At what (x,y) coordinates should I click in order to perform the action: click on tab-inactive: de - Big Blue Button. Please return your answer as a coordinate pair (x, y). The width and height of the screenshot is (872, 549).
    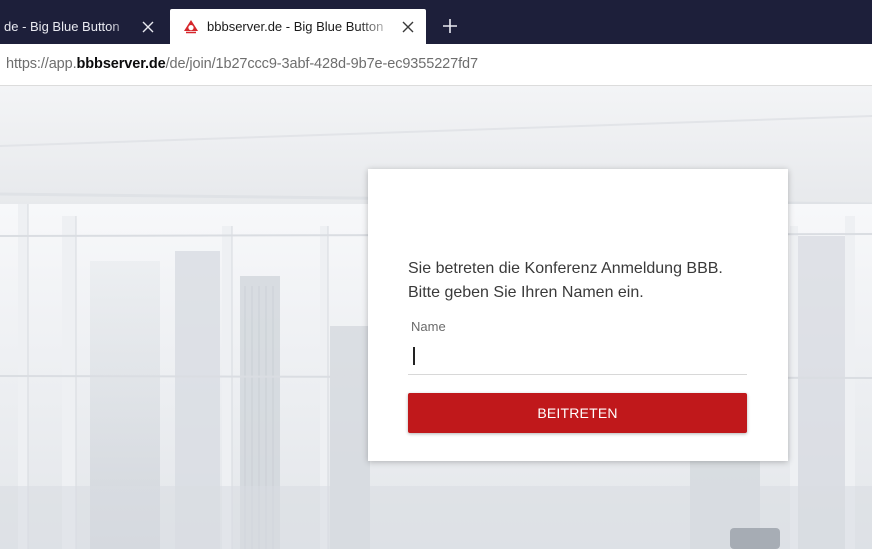
    Looking at the image, I should click on (83, 26).